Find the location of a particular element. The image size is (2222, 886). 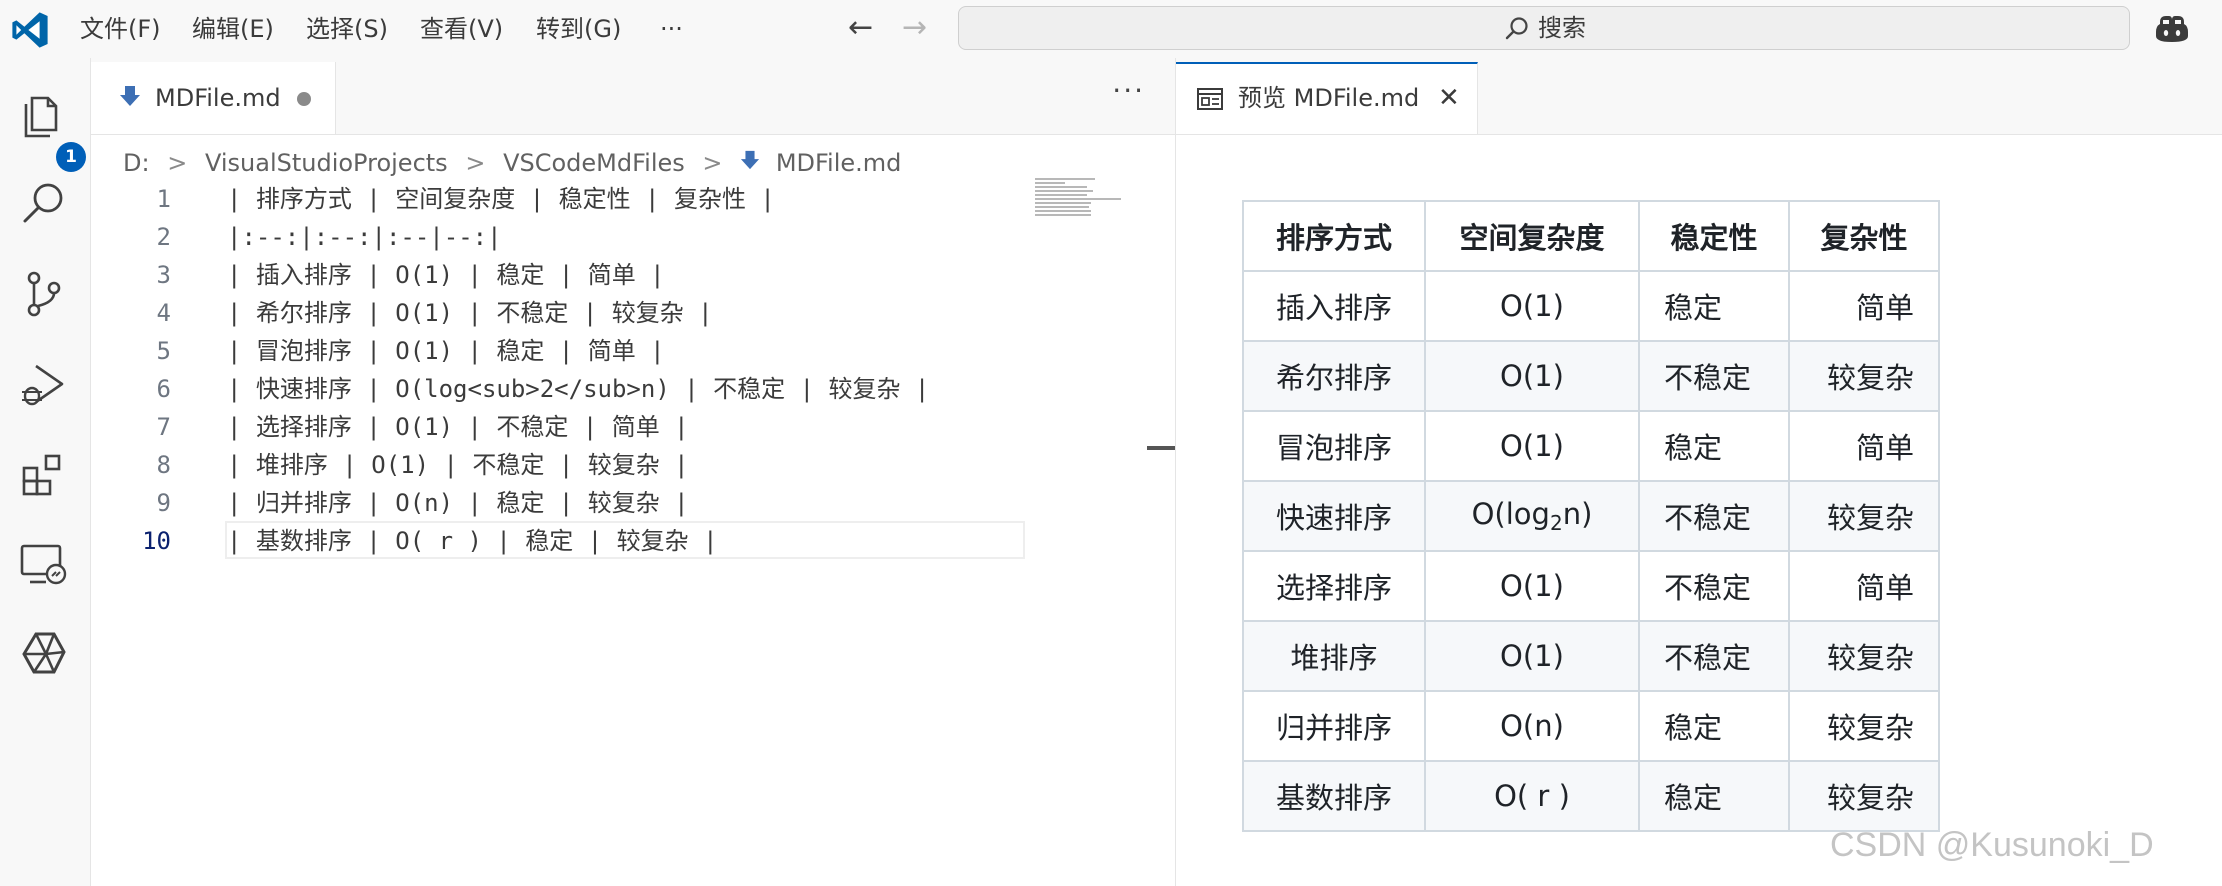

log-subscript: 2 is located at coordinates (1556, 523).